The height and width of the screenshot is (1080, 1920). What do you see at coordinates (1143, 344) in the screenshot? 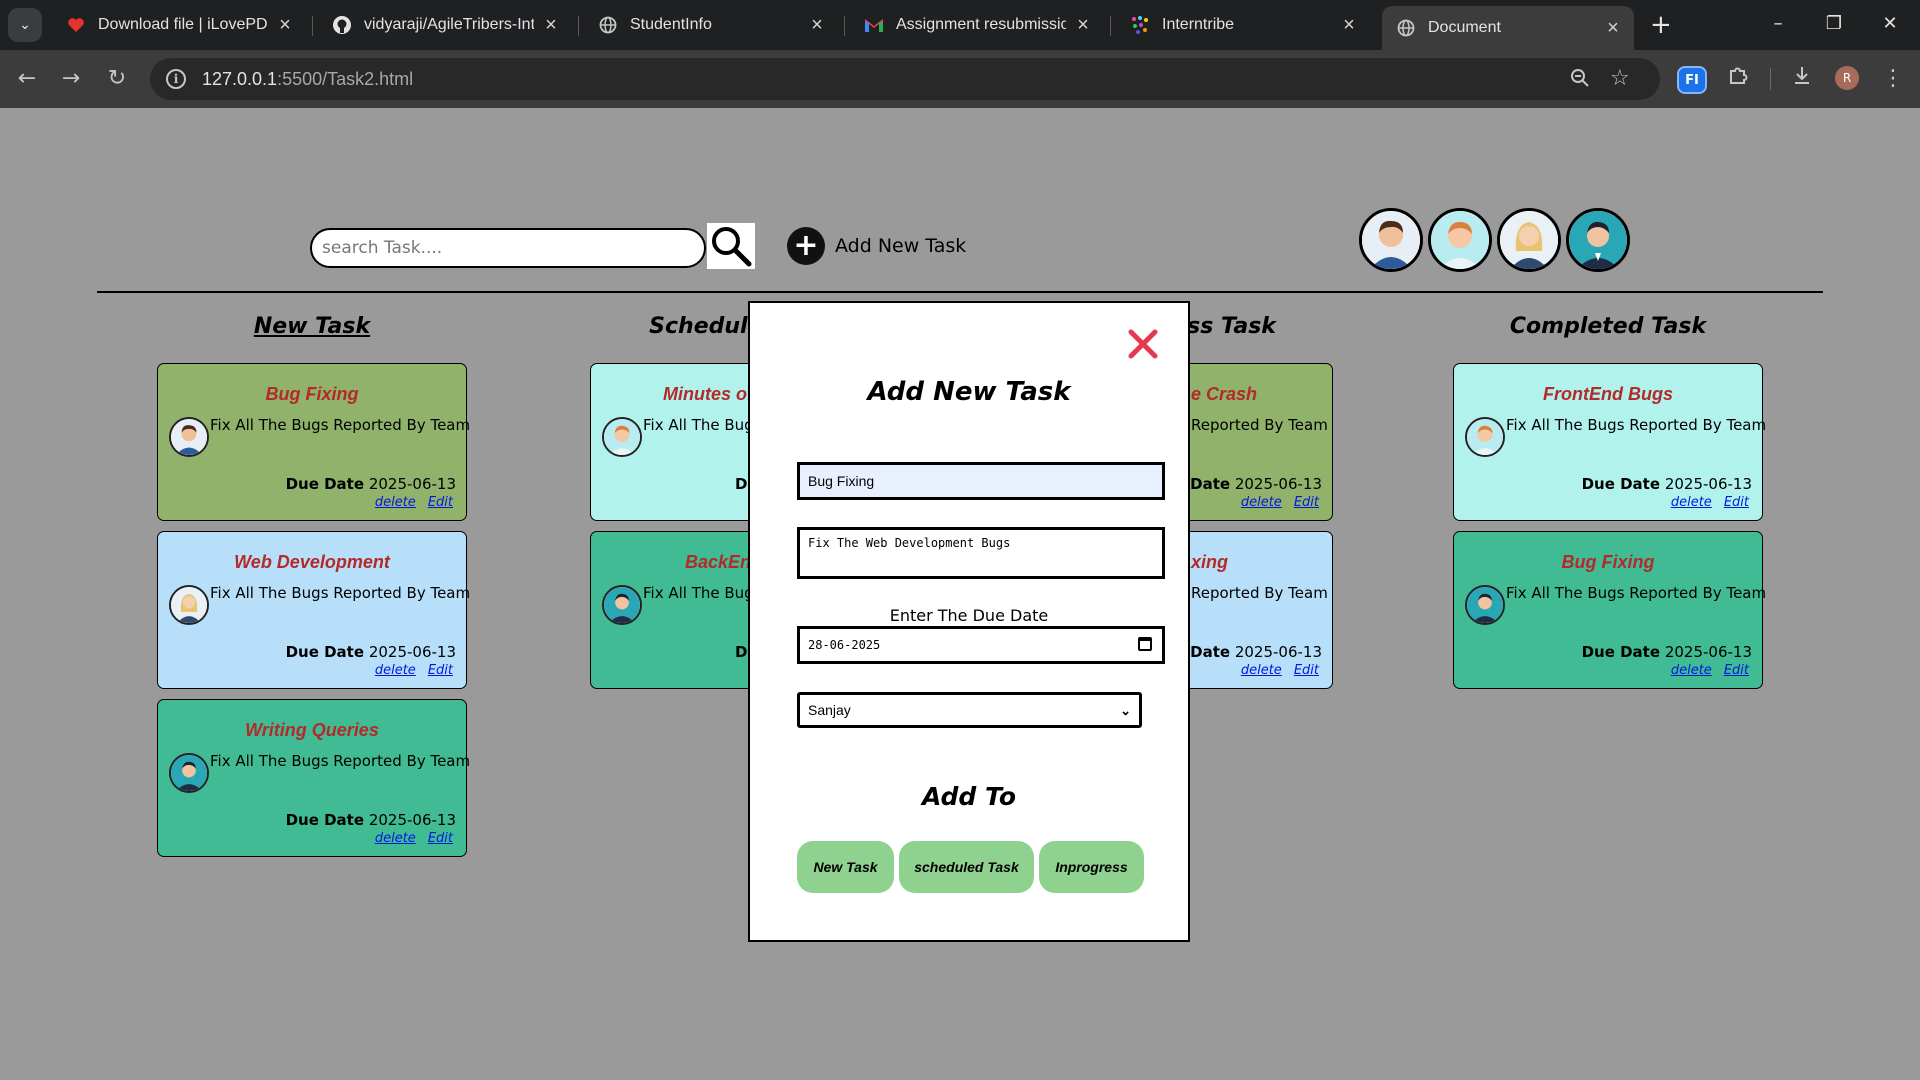
I see `close-icon` at bounding box center [1143, 344].